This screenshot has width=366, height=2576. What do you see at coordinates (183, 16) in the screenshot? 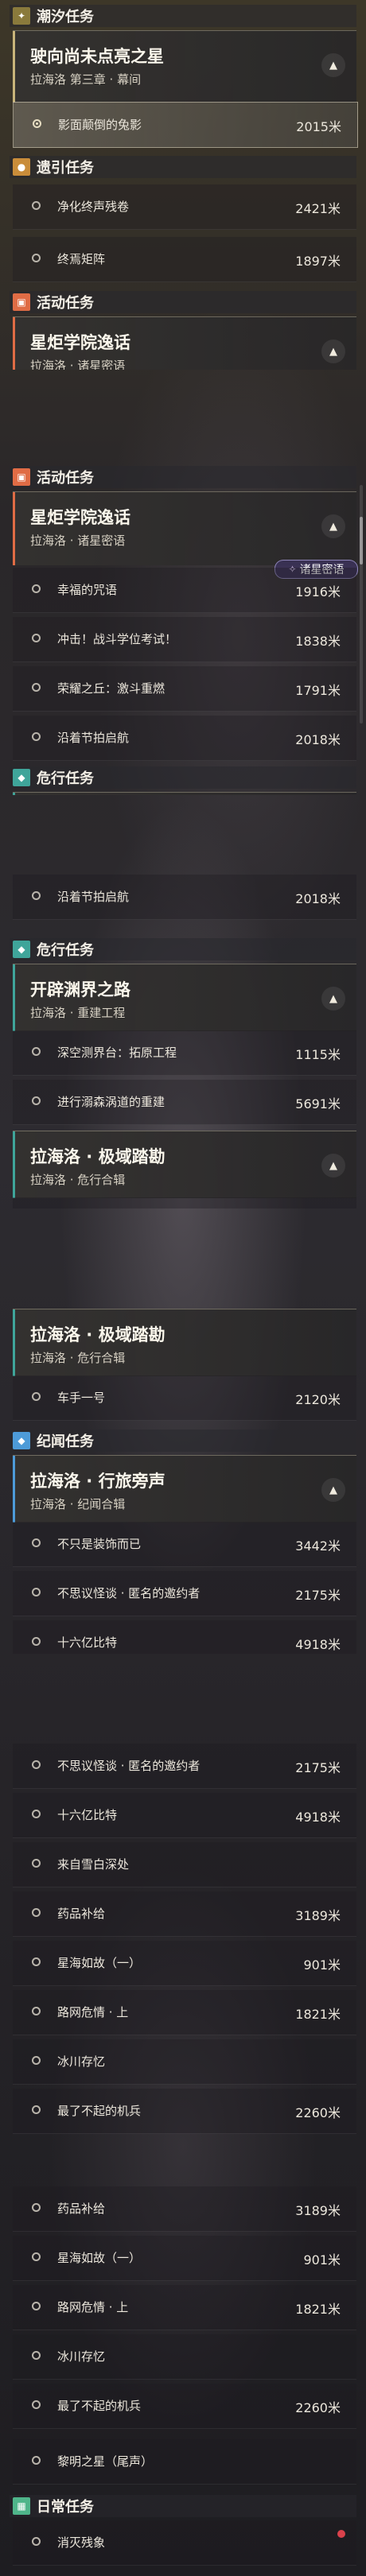
I see `category-tide: ✦ 潮汐任务` at bounding box center [183, 16].